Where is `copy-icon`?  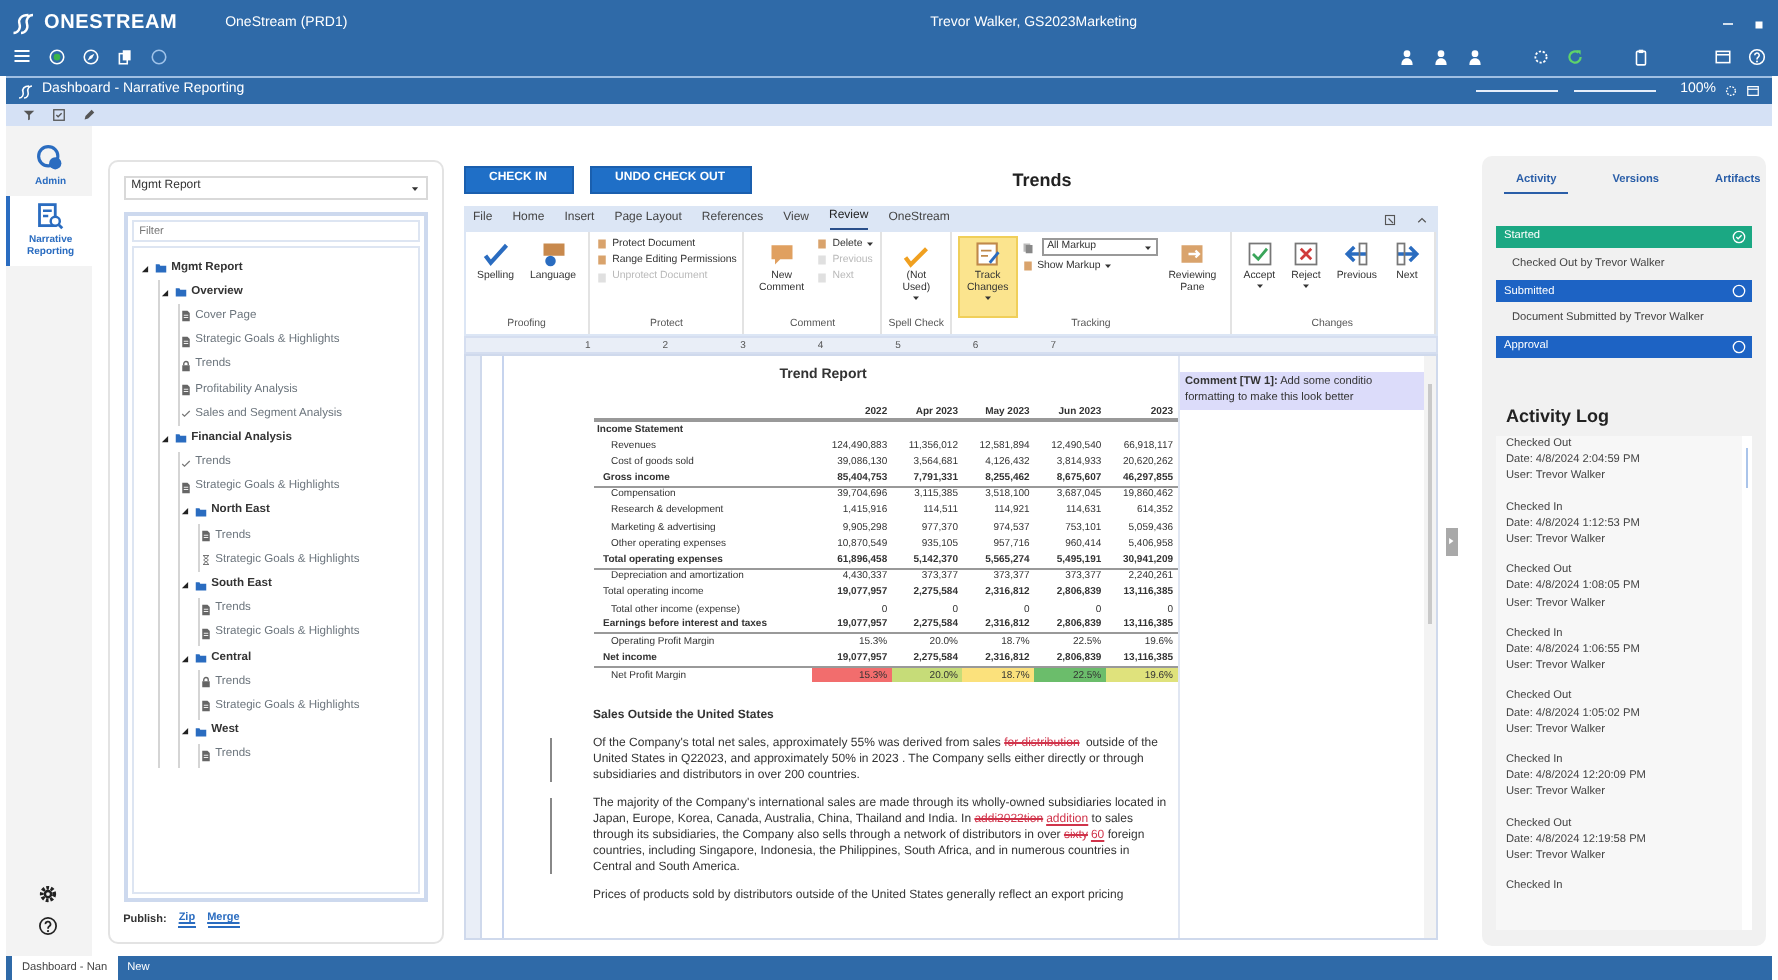
copy-icon is located at coordinates (125, 56).